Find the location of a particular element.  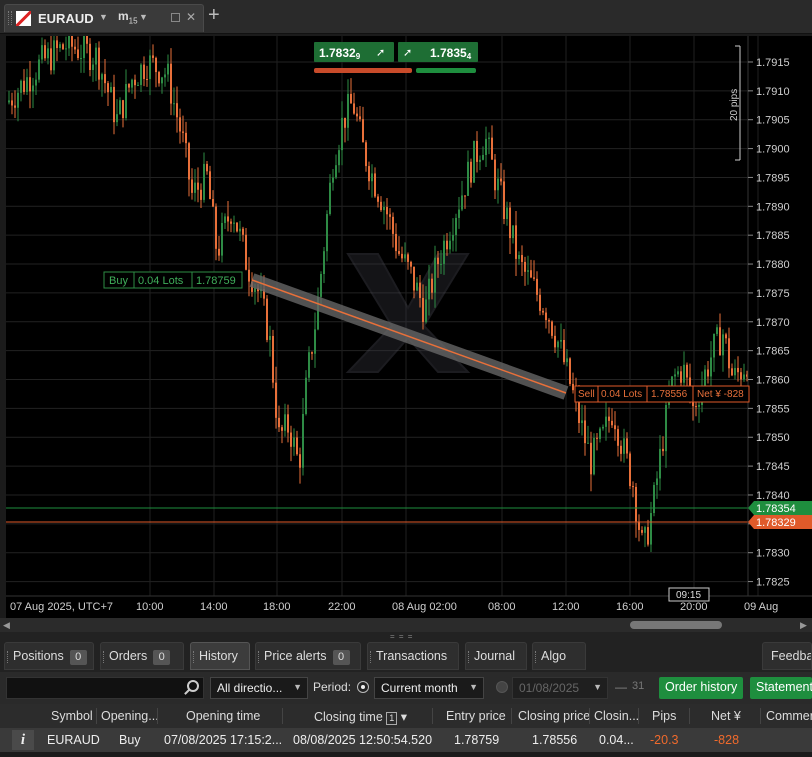

info-icon: i is located at coordinates (23, 740).